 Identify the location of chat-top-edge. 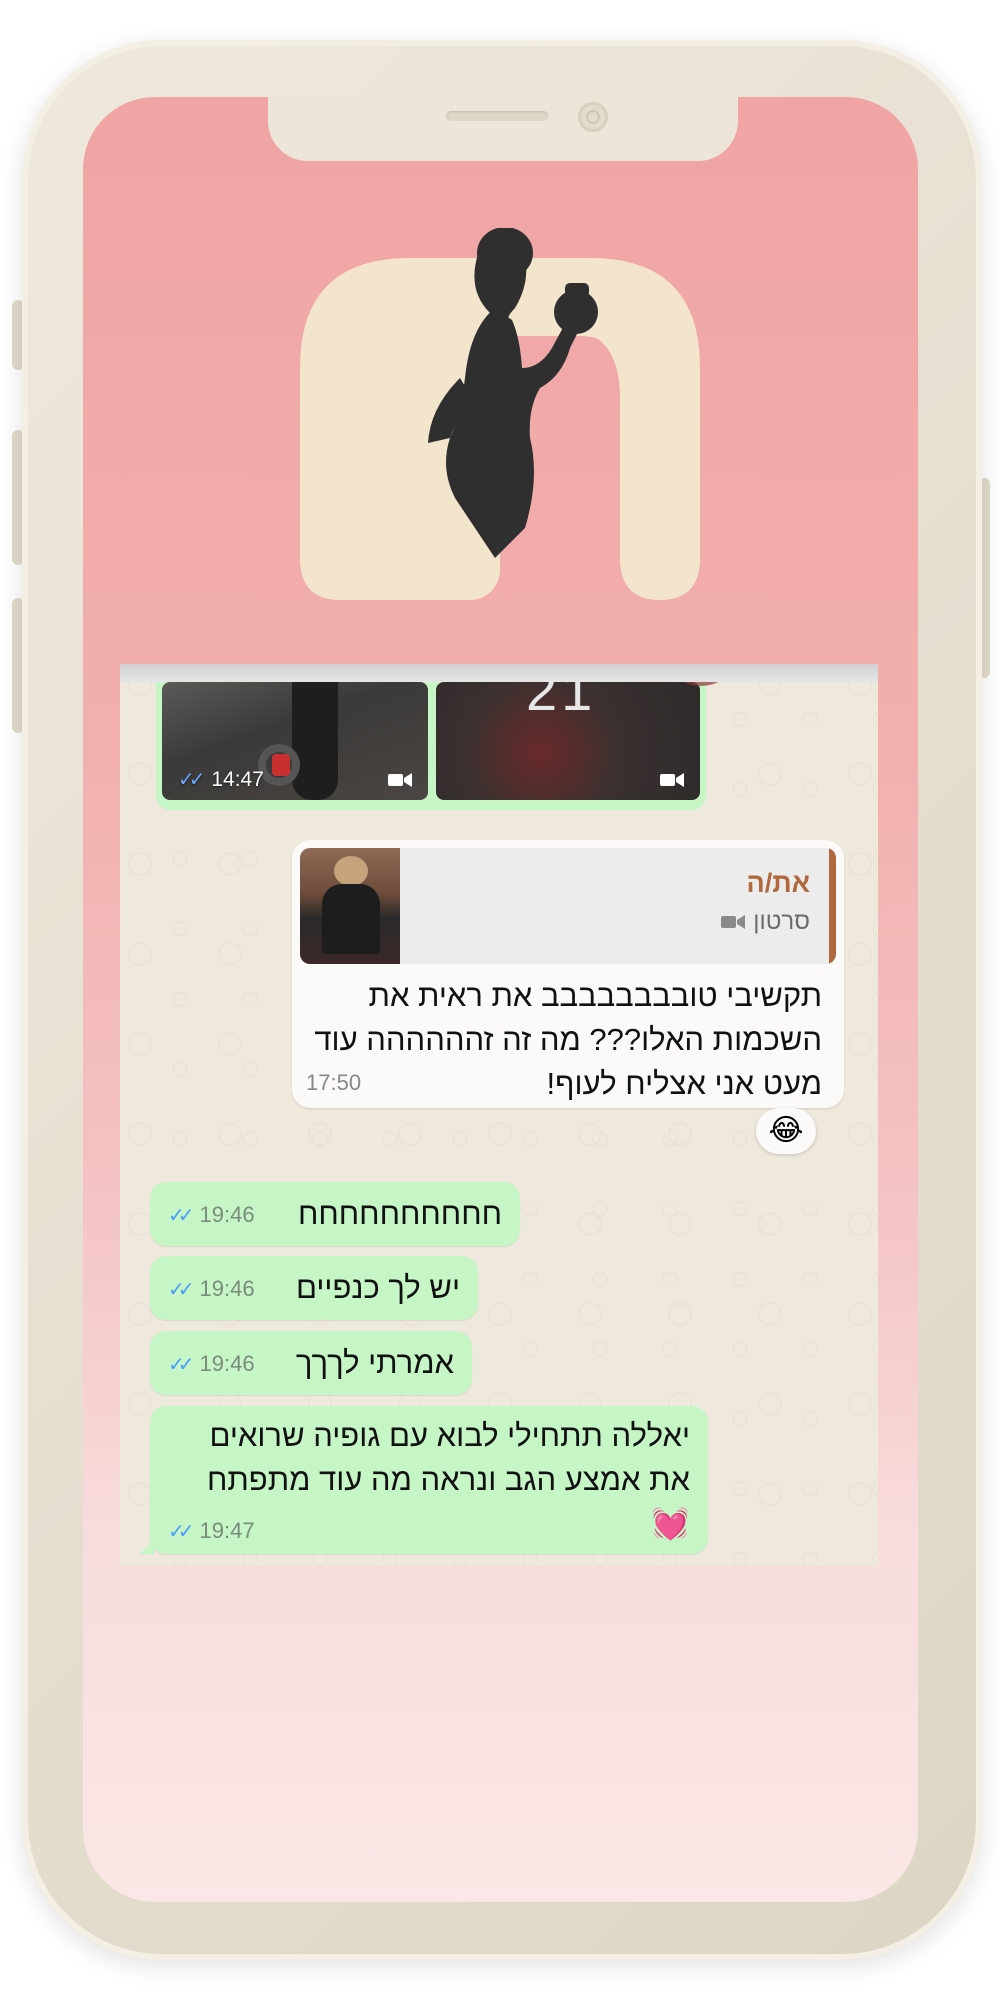
(499, 673).